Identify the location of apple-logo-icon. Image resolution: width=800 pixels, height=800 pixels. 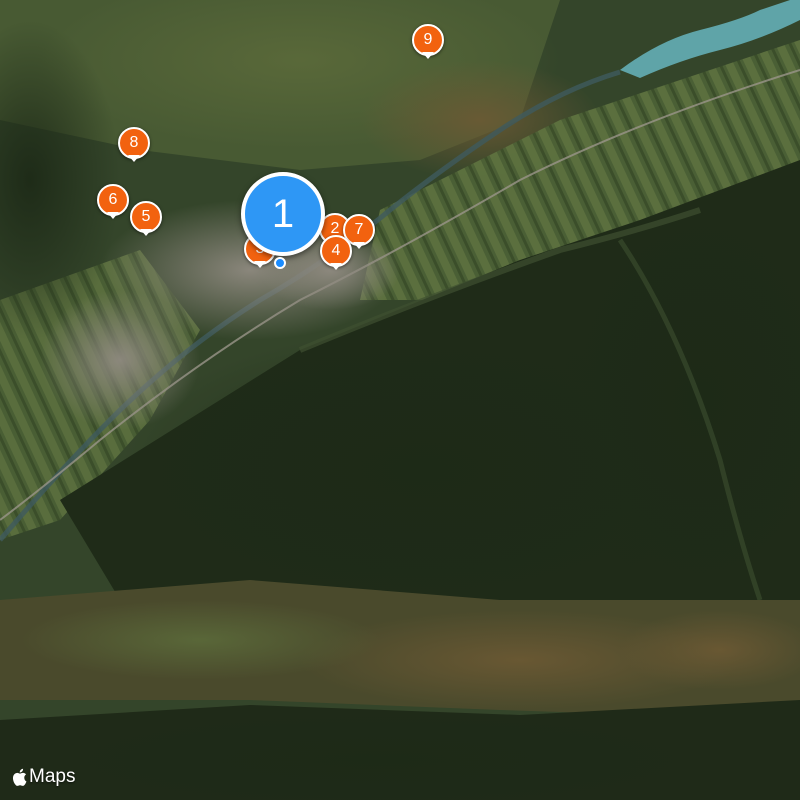
(19, 777).